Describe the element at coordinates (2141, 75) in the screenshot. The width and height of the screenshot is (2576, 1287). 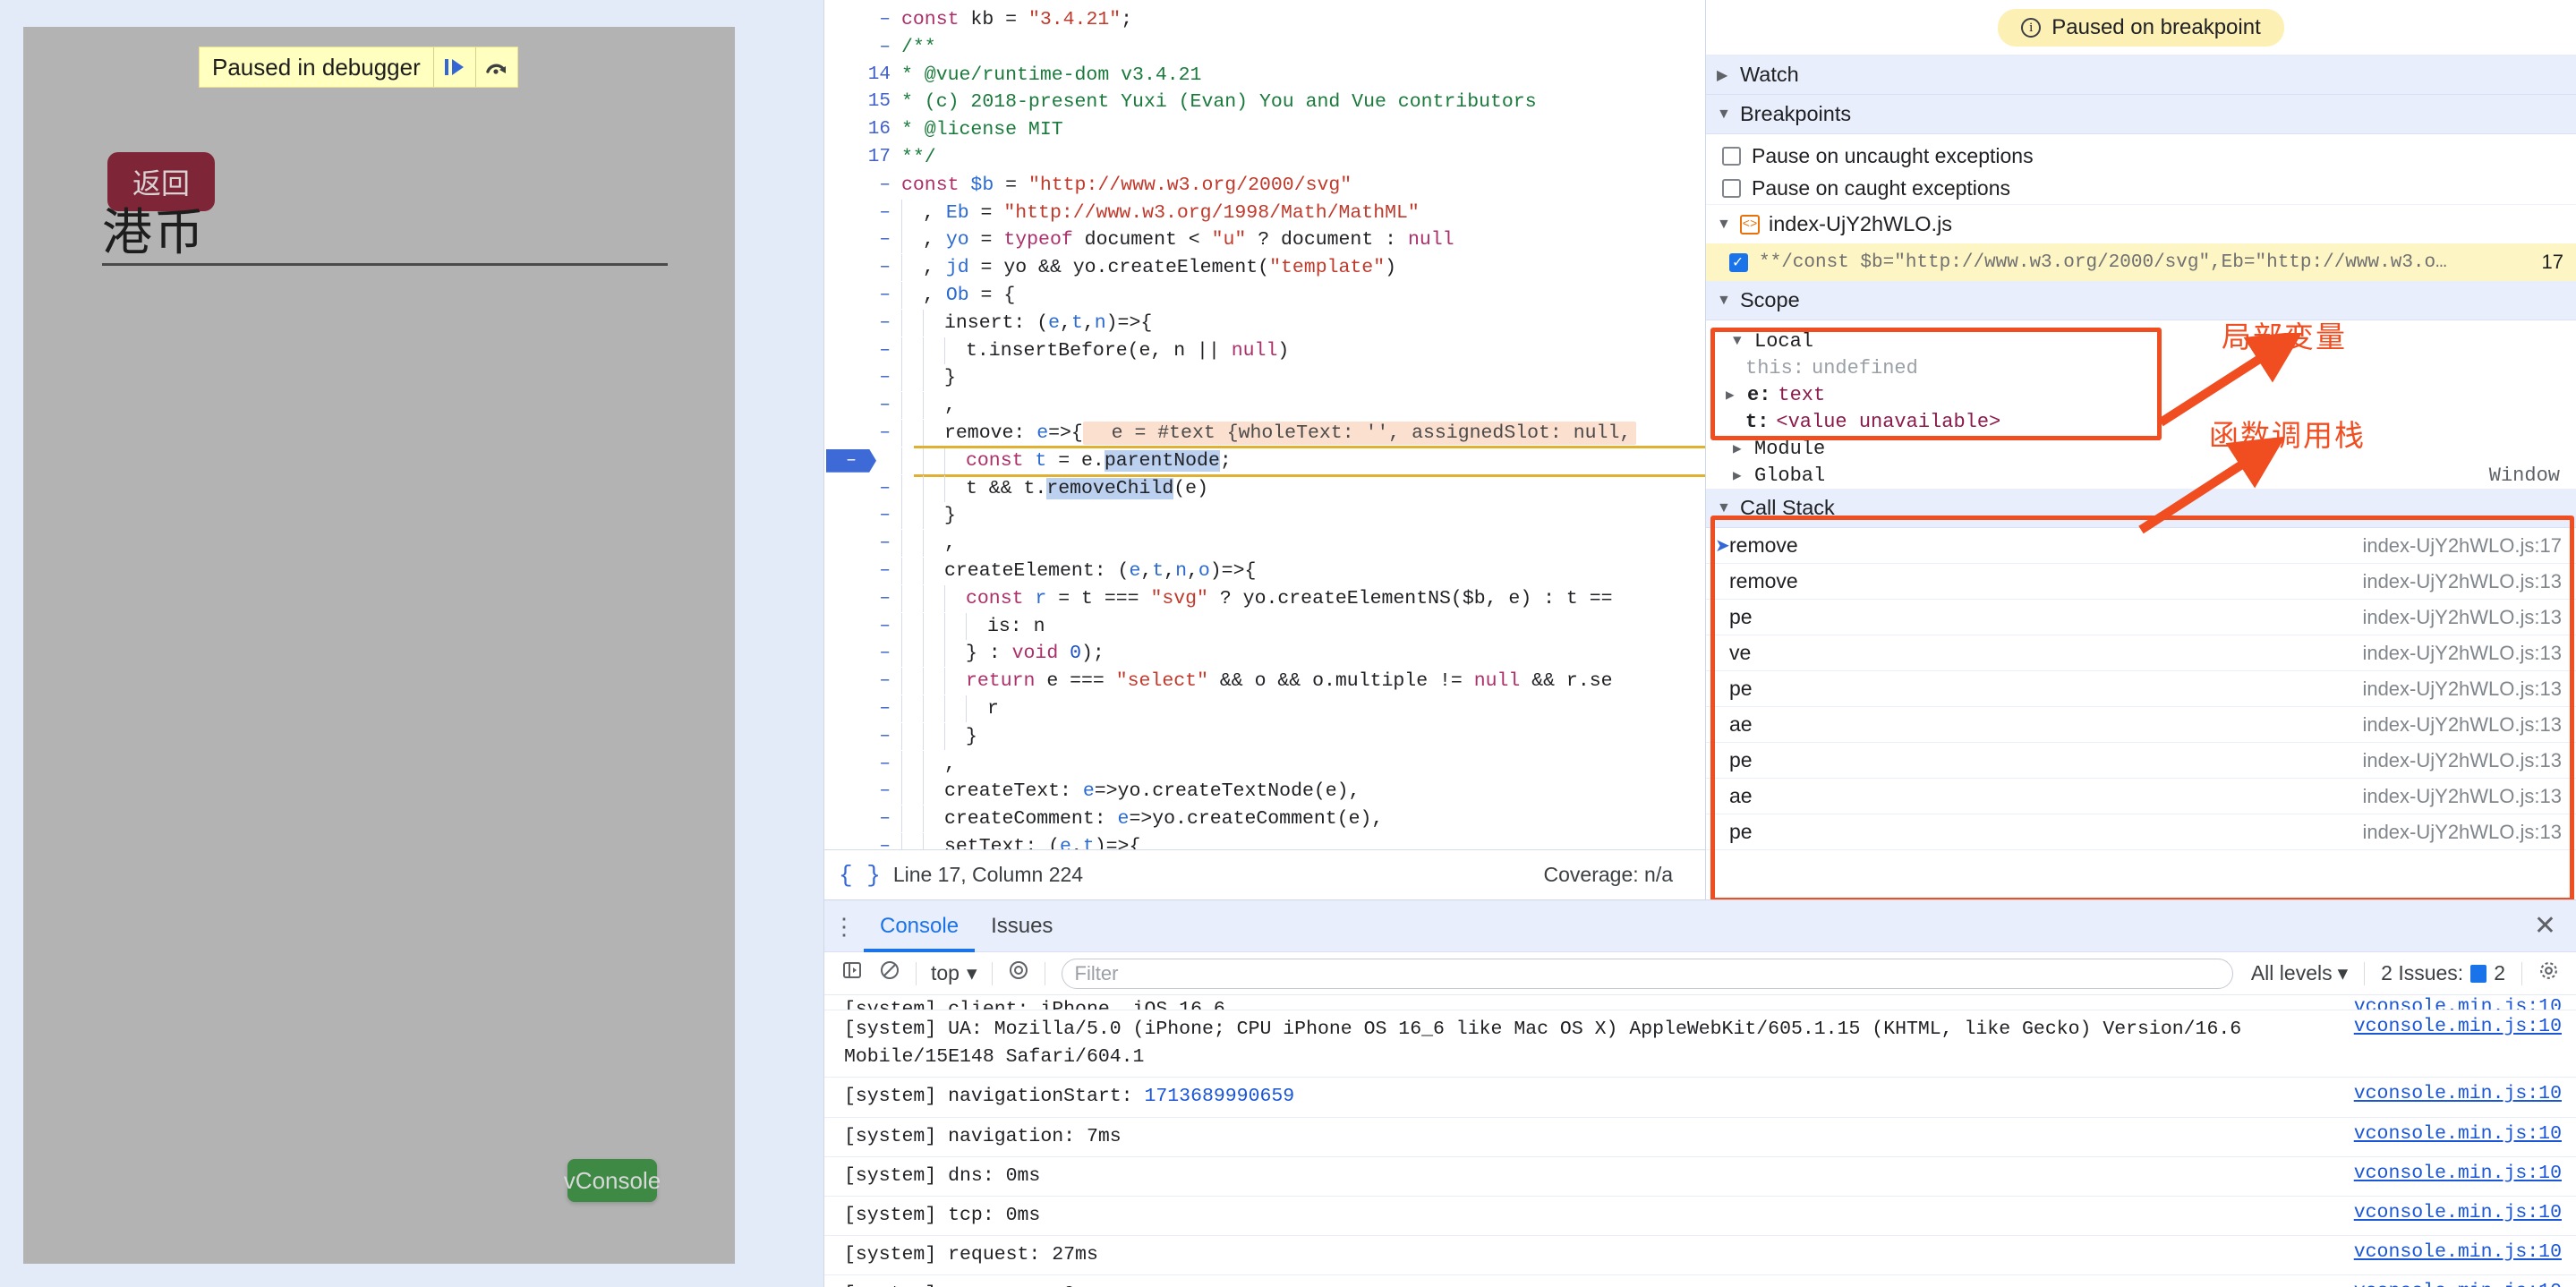
I see `watch-section-header: ▶ Watch` at that location.